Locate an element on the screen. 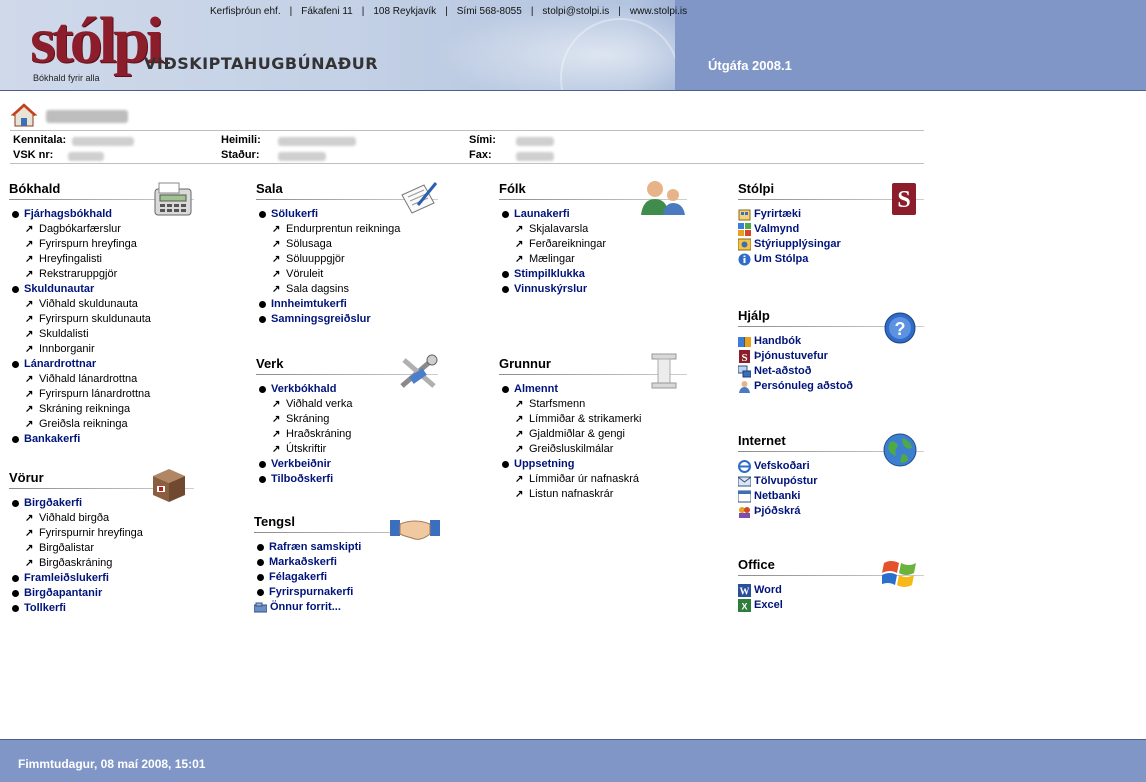 This screenshot has height=782, width=1146. menu-item-verkbeidnir: Verkbeiðnir is located at coordinates (304, 464).